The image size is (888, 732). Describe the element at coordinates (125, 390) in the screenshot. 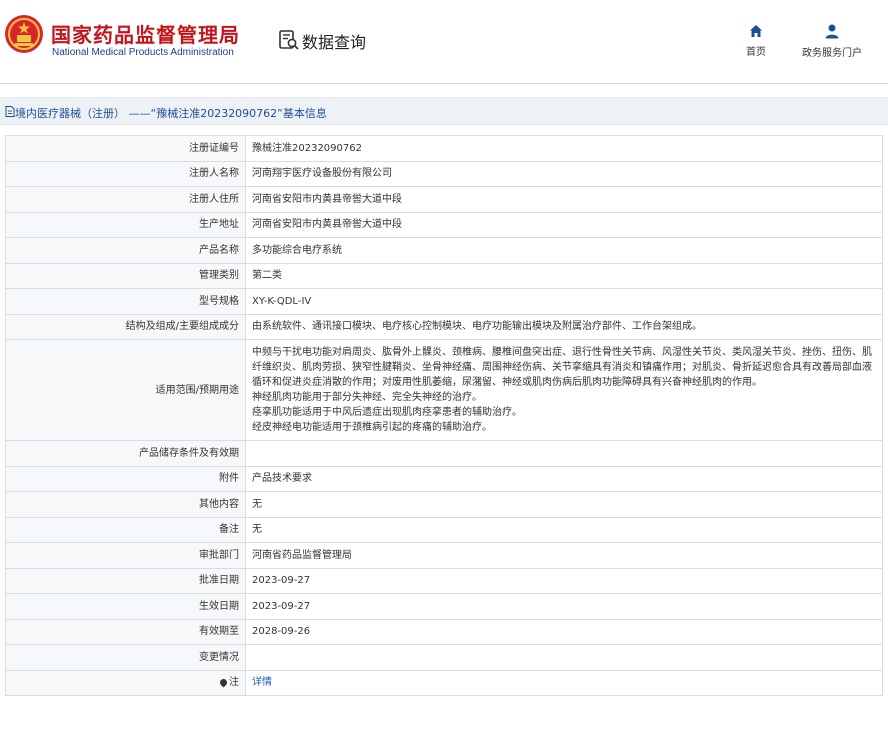

I see `row-label: 适用范围/预期用途` at that location.